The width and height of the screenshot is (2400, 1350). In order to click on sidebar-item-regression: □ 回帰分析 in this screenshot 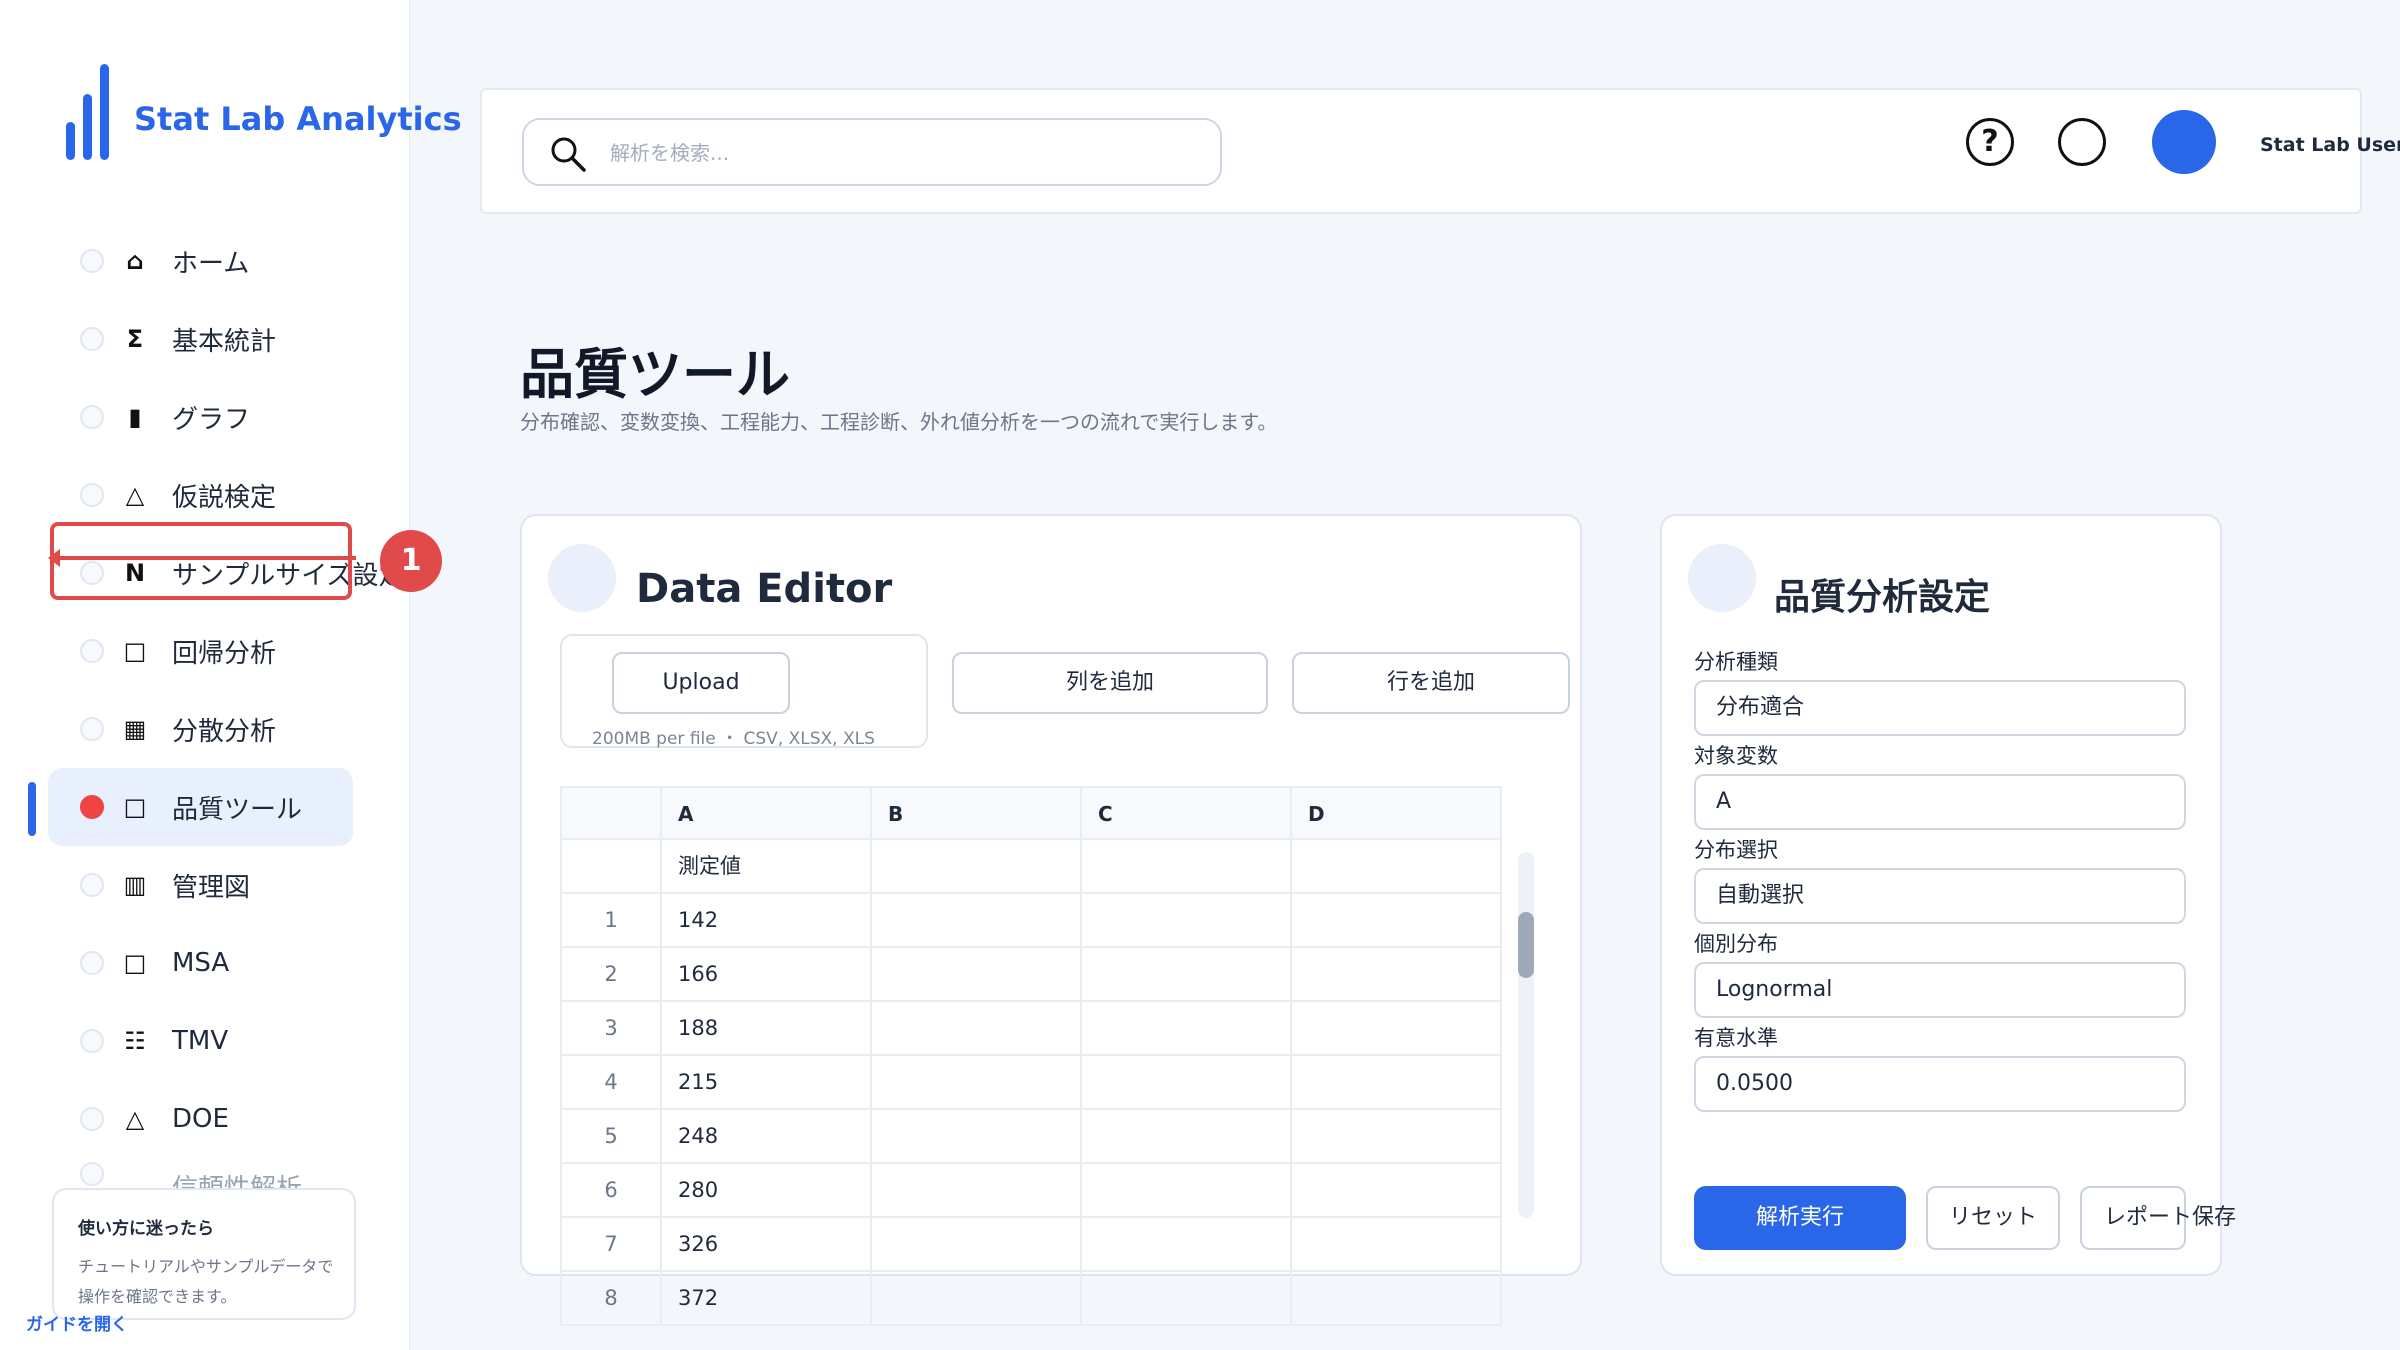, I will do `click(200, 651)`.